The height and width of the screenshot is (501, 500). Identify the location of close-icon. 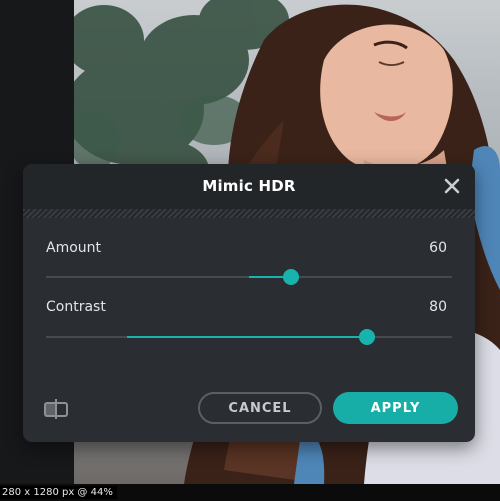
(452, 186).